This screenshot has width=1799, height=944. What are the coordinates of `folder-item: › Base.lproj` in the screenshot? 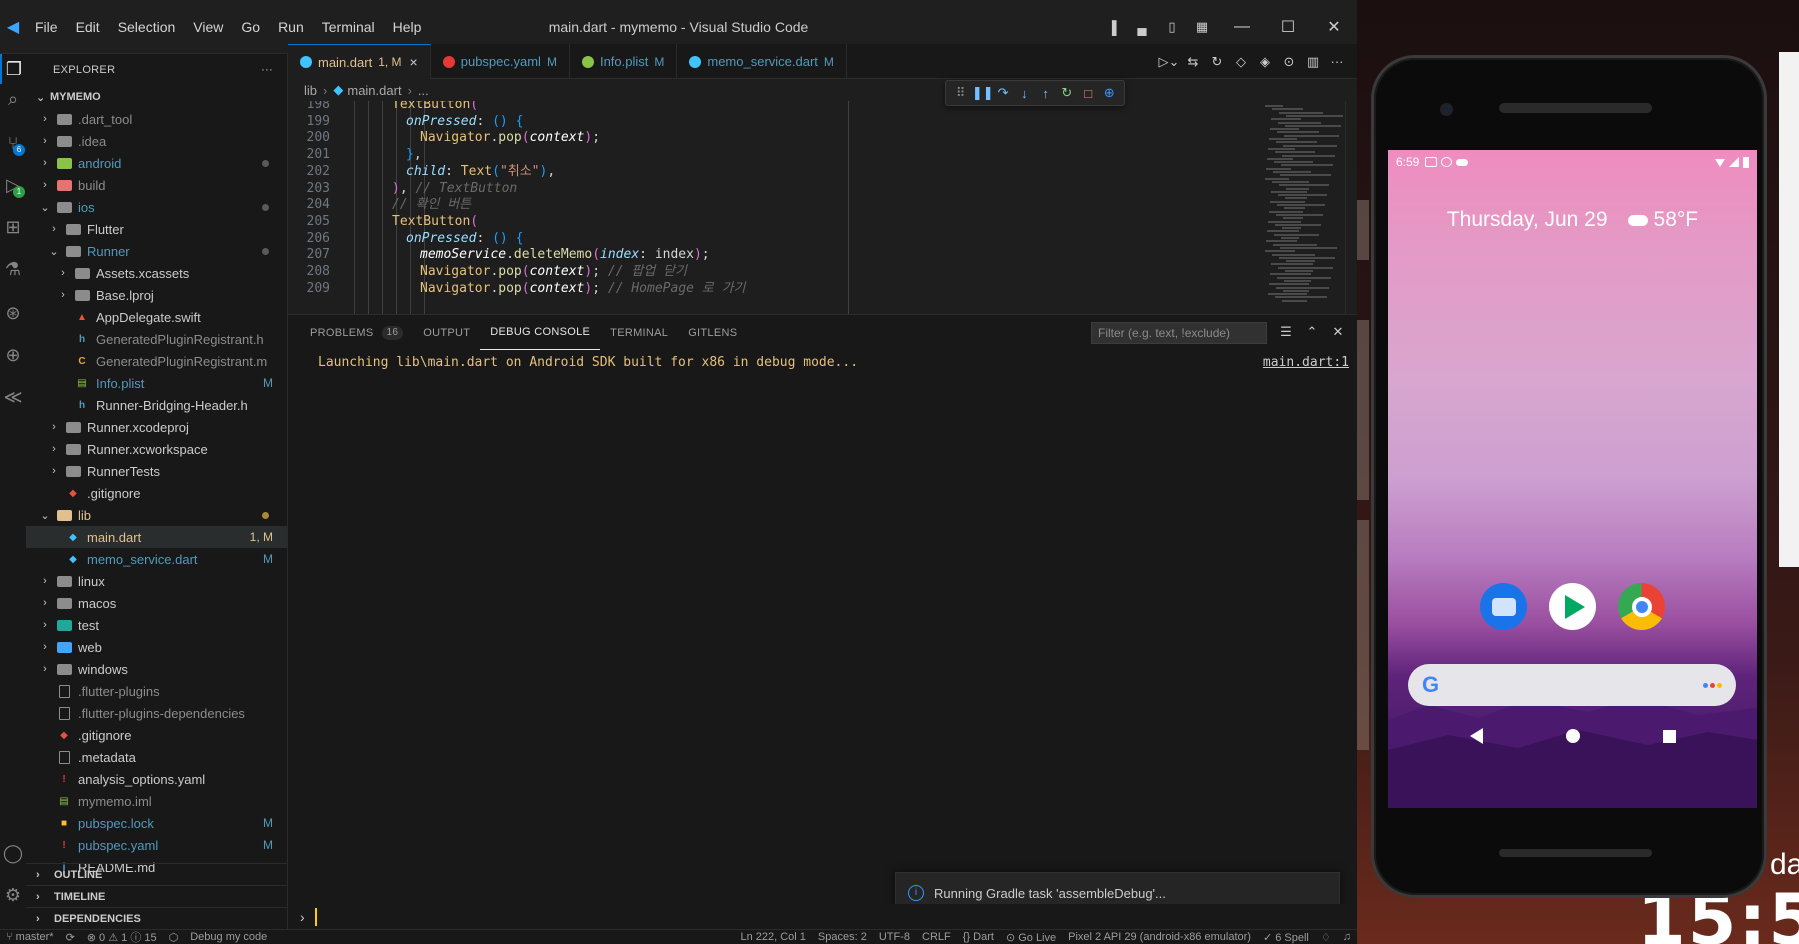 It's located at (156, 295).